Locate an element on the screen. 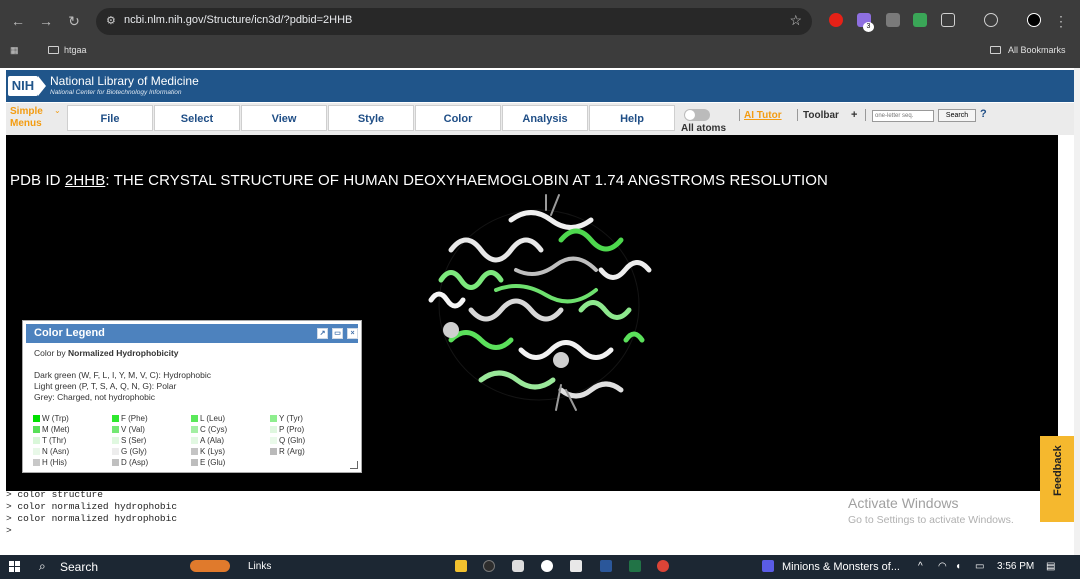  expand-icon: ↗ is located at coordinates (322, 333).